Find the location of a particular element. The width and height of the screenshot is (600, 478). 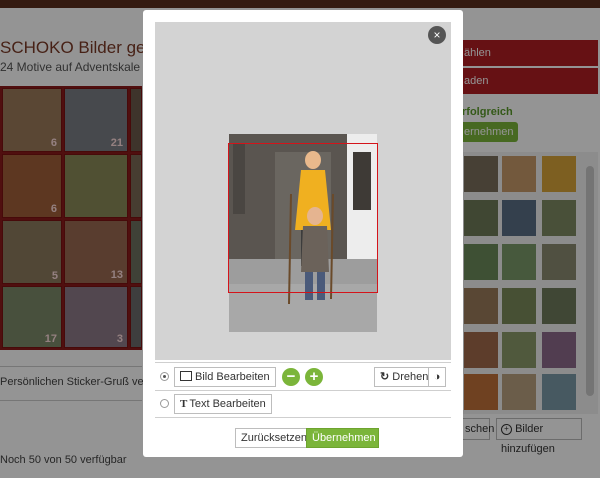

zoom-out-button: − is located at coordinates (291, 377).